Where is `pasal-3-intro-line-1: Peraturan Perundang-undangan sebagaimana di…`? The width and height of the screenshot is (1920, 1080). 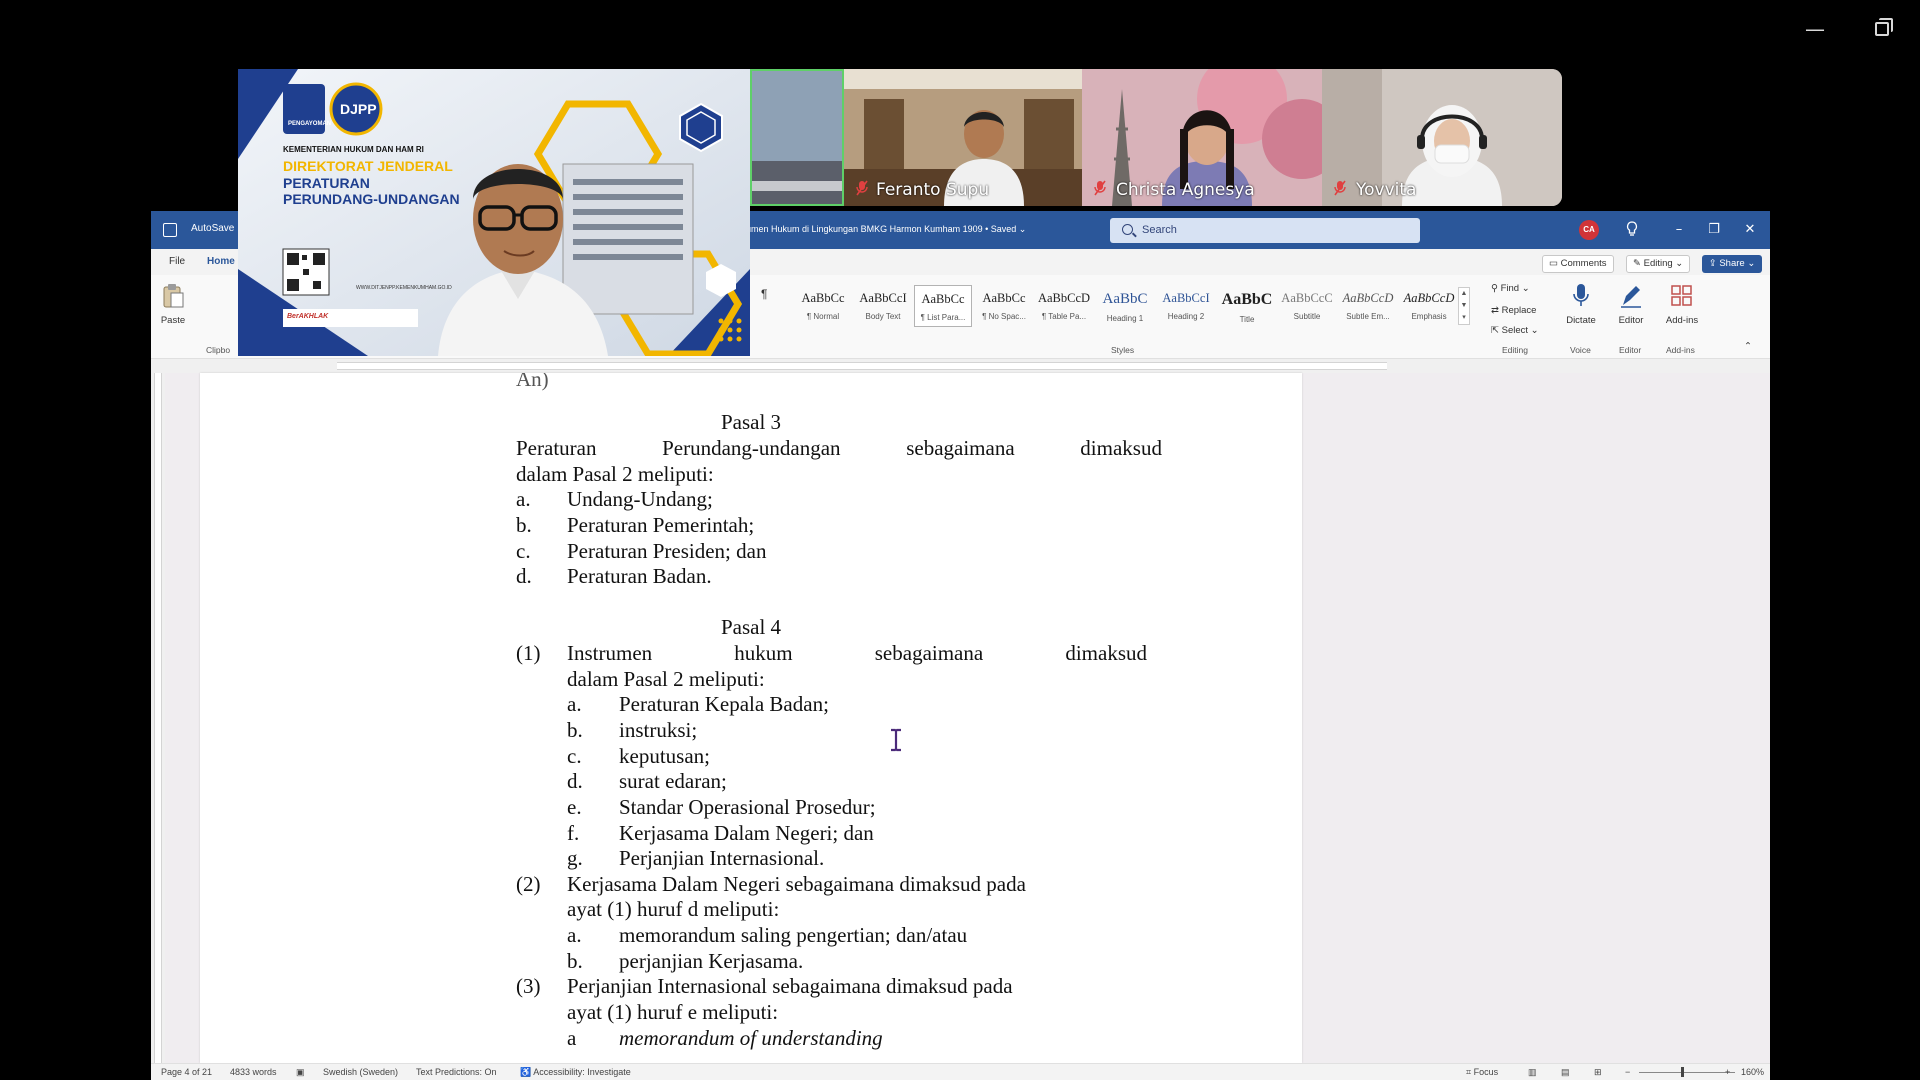
pasal-3-intro-line-1: Peraturan Perundang-undangan sebagaimana di… is located at coordinates (839, 448).